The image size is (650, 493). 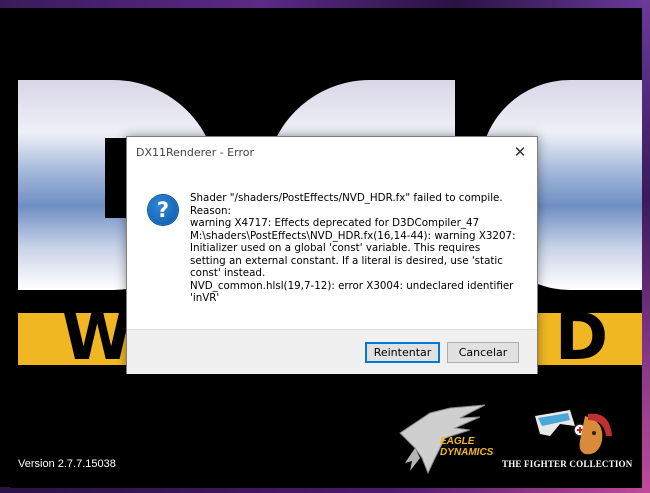 What do you see at coordinates (325, 4) in the screenshot?
I see `desktop-border-top` at bounding box center [325, 4].